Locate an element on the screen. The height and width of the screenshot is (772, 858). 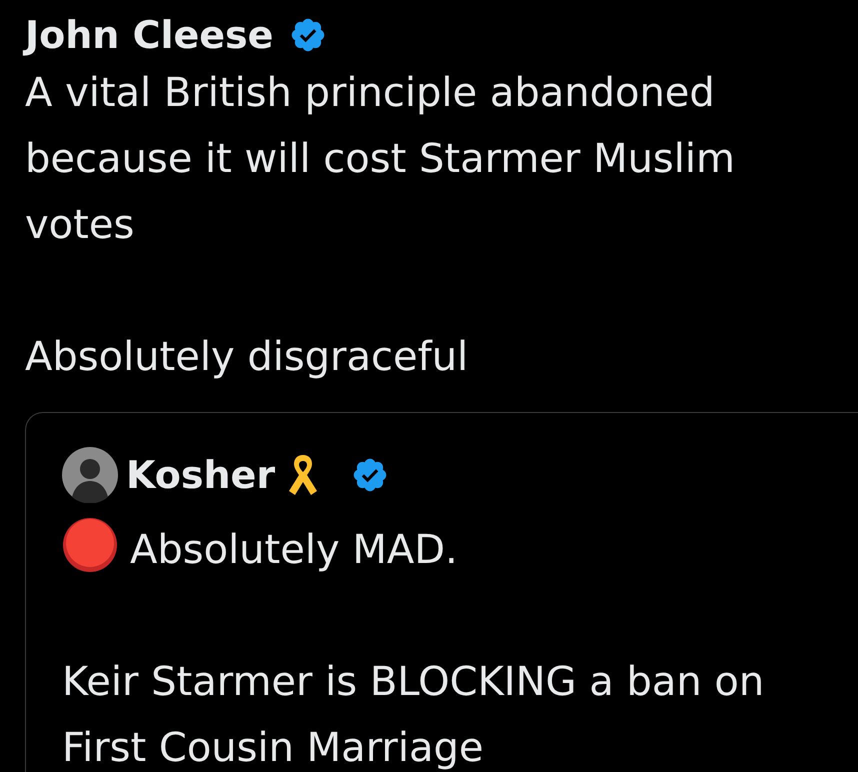
circle-icon is located at coordinates (90, 545).